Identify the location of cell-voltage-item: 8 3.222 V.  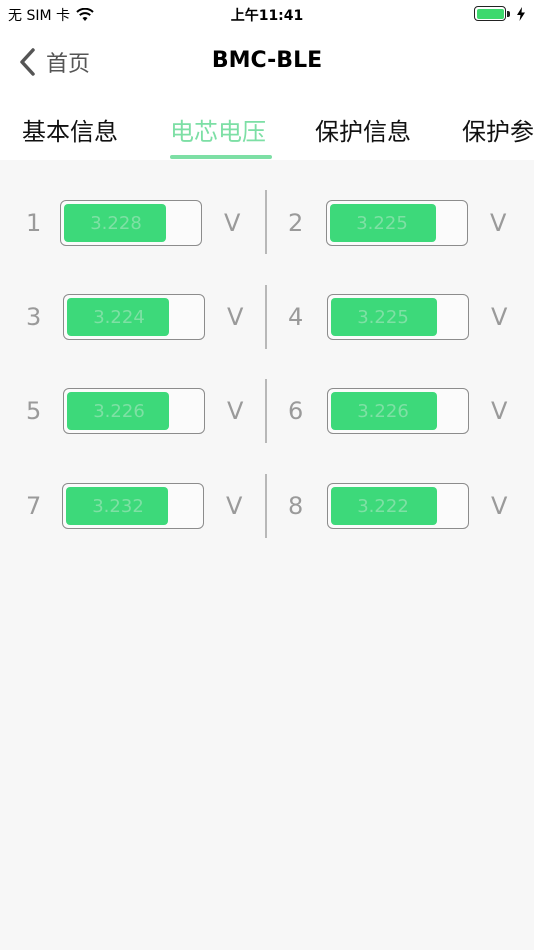
(404, 506).